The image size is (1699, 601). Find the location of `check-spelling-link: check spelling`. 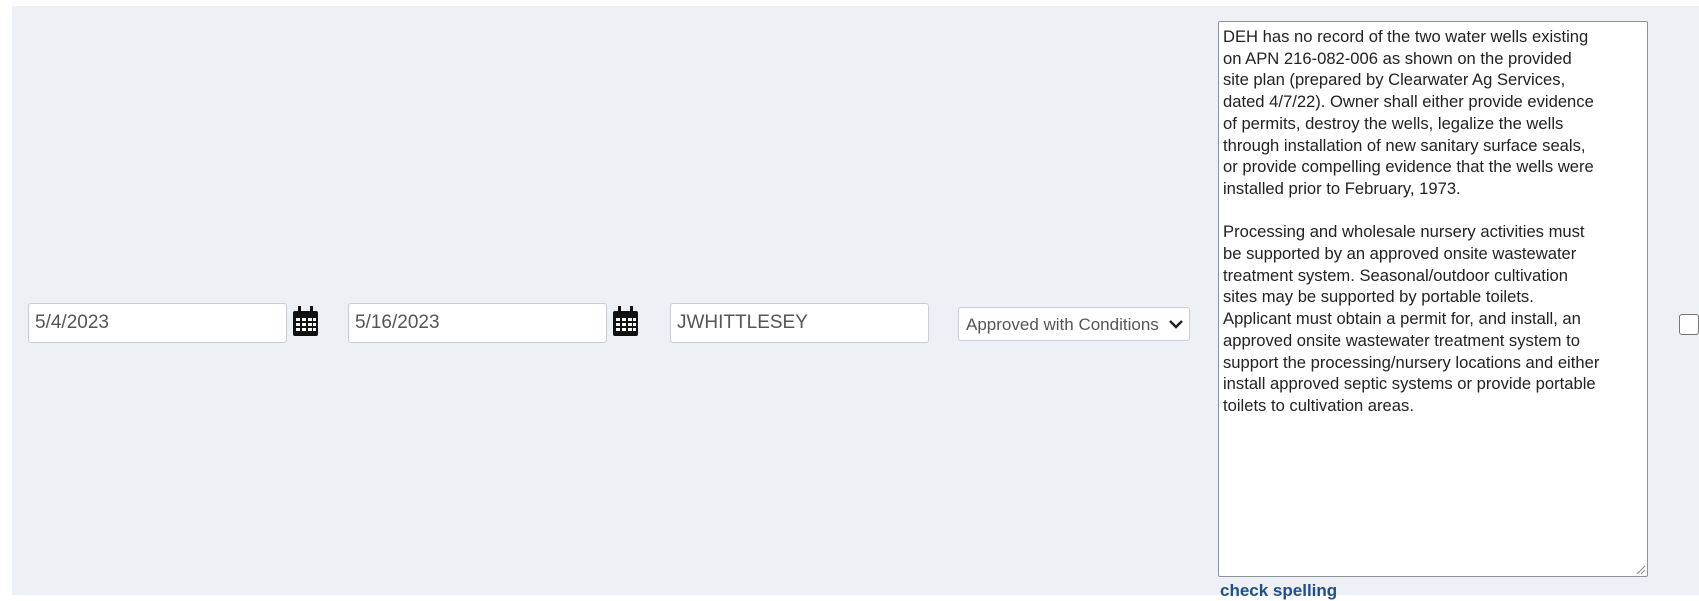

check-spelling-link: check spelling is located at coordinates (1278, 591).